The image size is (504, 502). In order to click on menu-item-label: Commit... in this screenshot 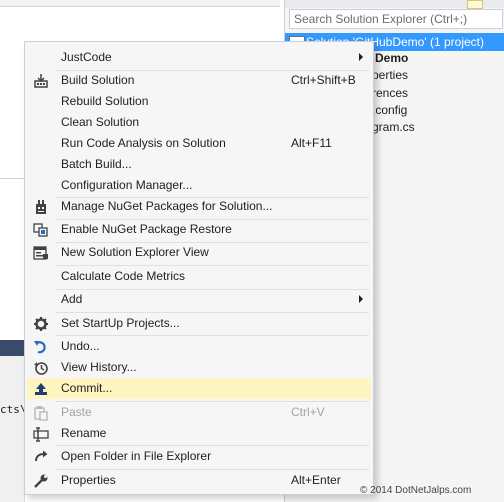, I will do `click(87, 388)`.